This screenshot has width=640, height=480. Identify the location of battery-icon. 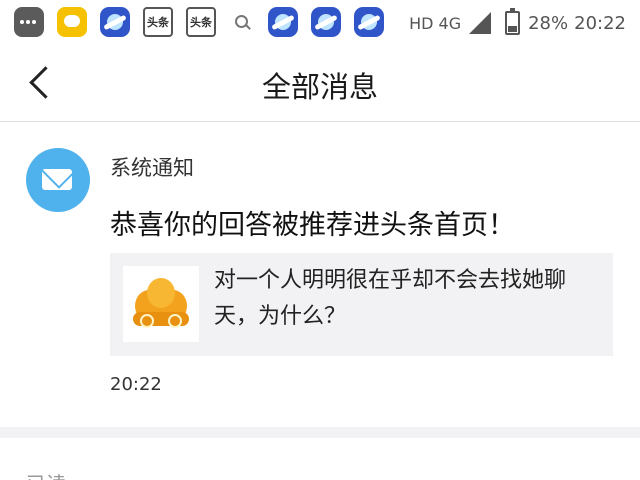
(513, 21).